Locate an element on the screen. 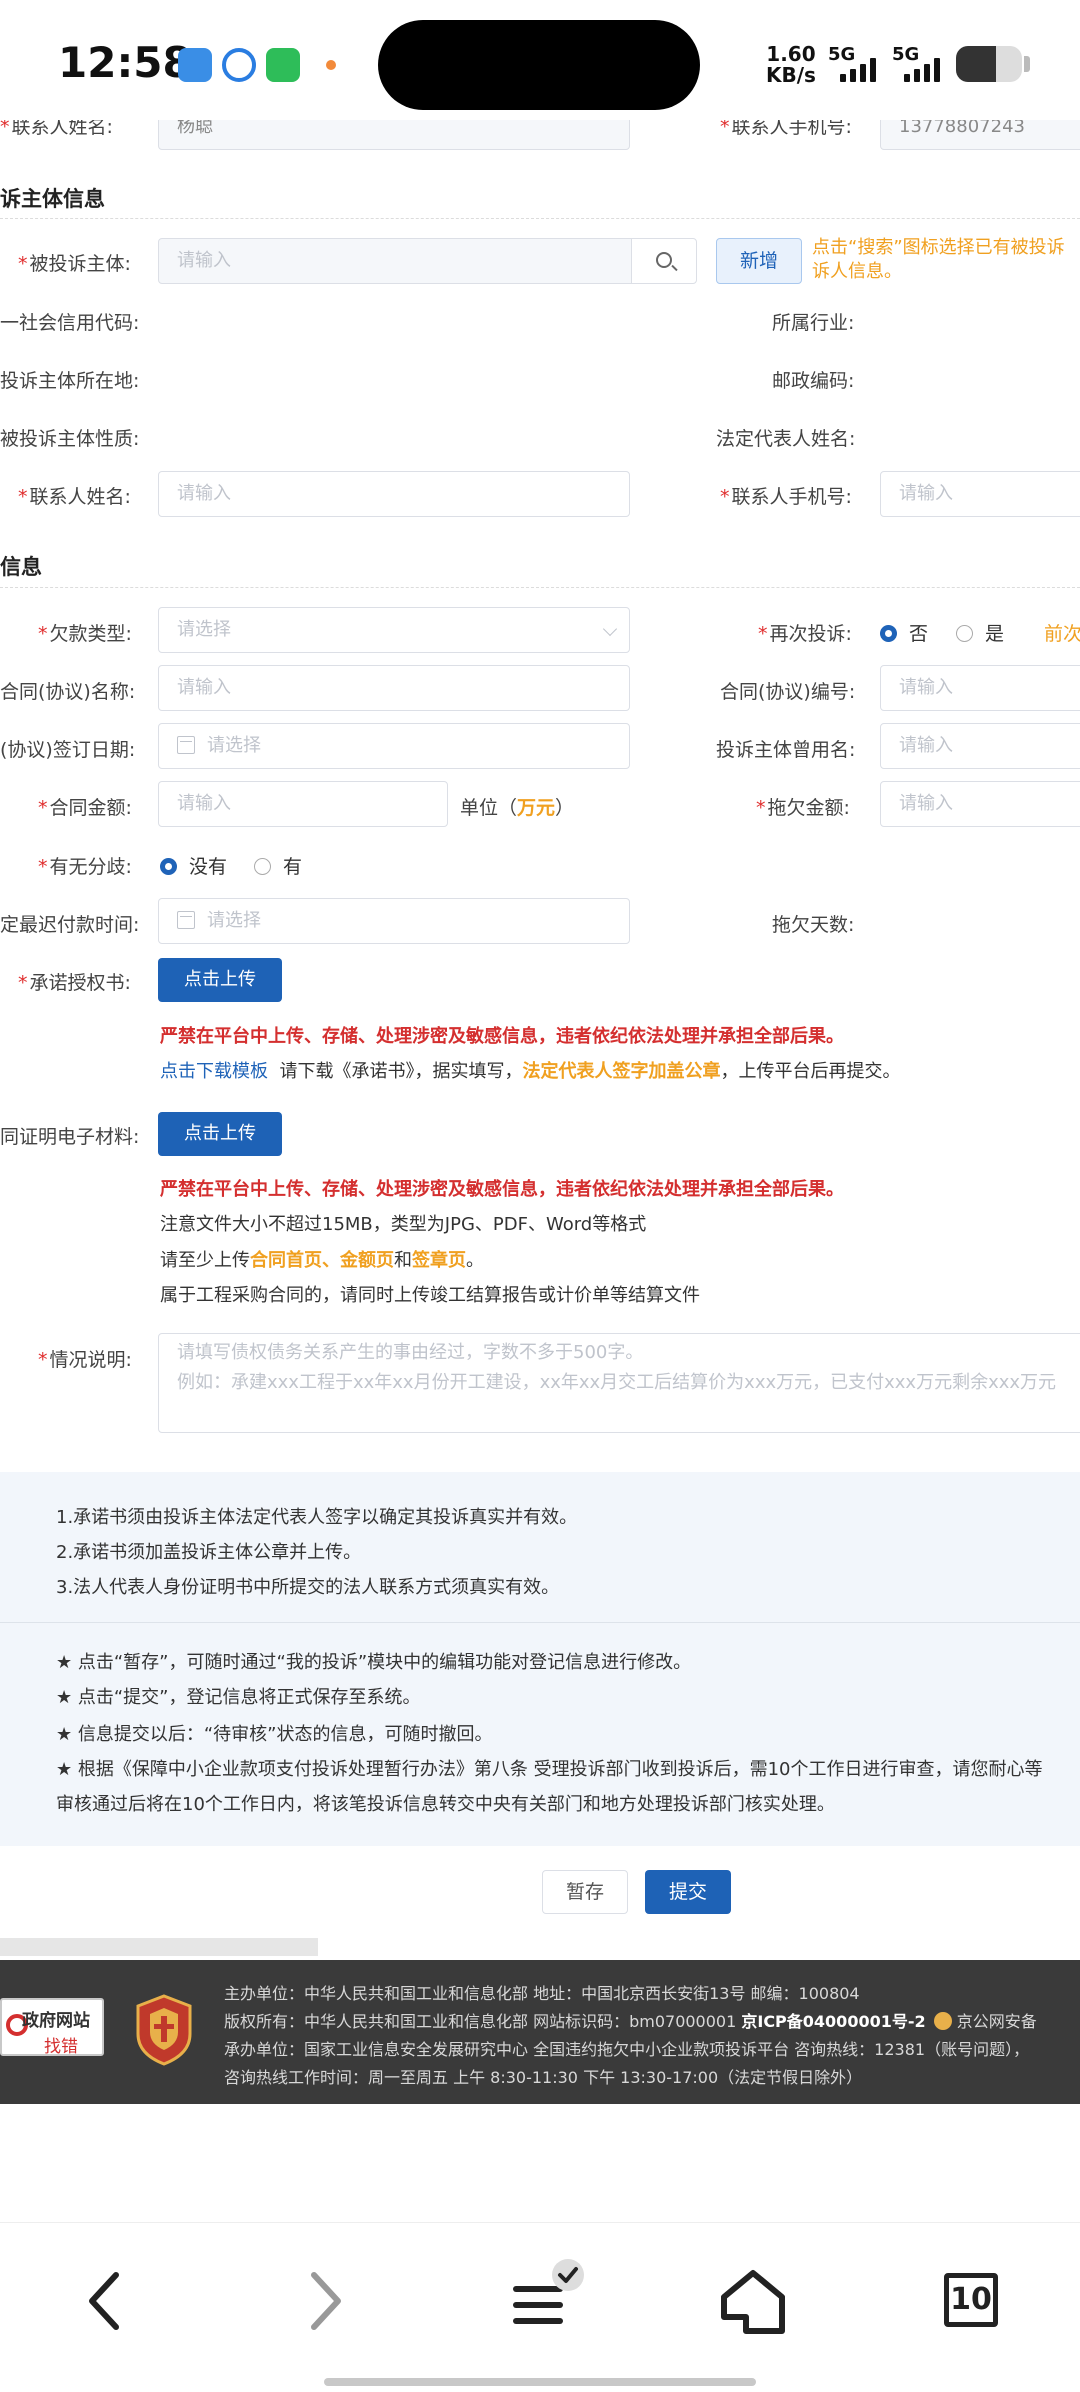 Image resolution: width=1080 pixels, height=2392 pixels. nature-label: 被投诉主体性质: is located at coordinates (70, 439).